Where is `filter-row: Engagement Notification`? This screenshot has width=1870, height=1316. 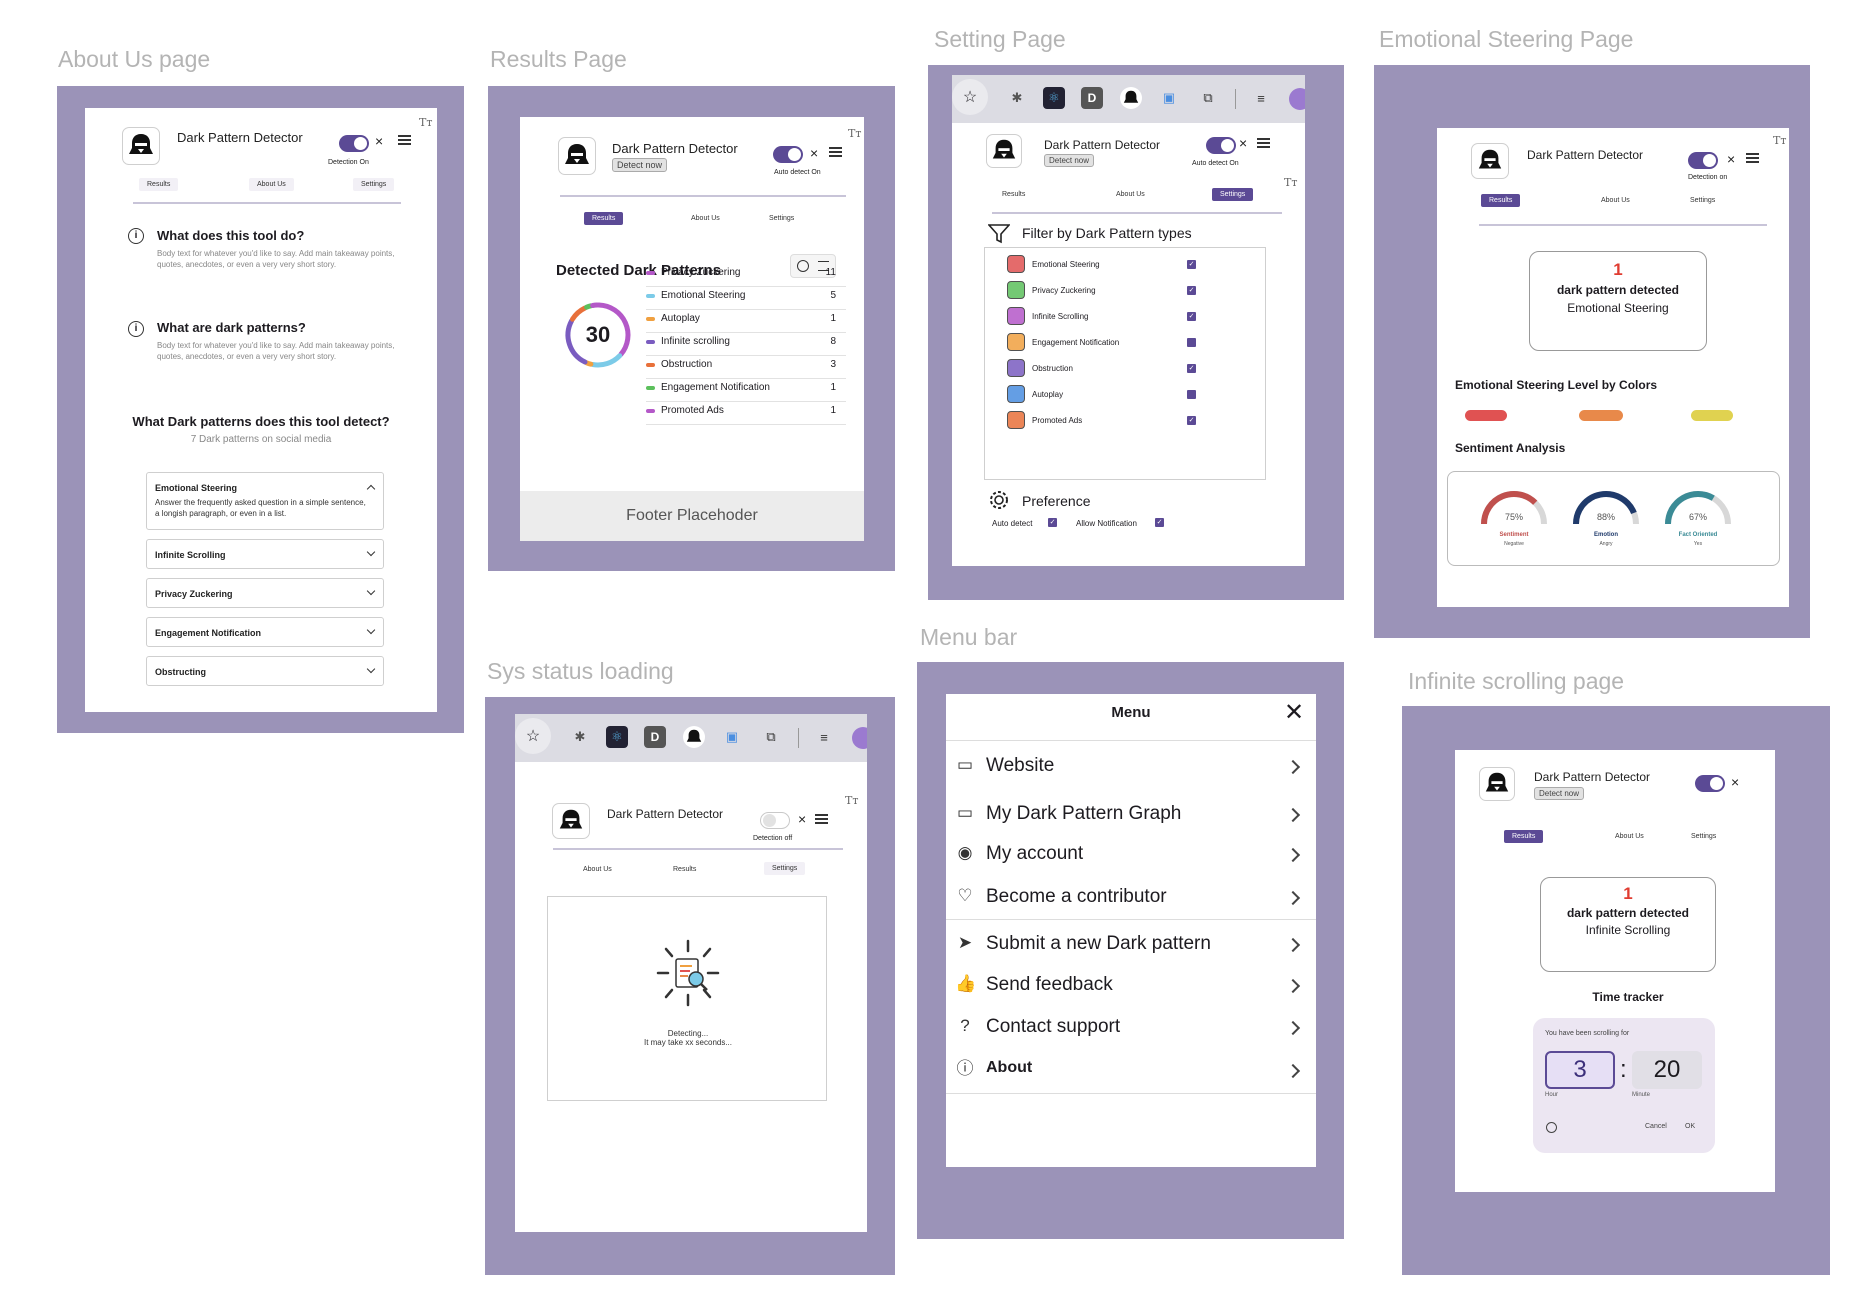
filter-row: Engagement Notification is located at coordinates (1126, 343).